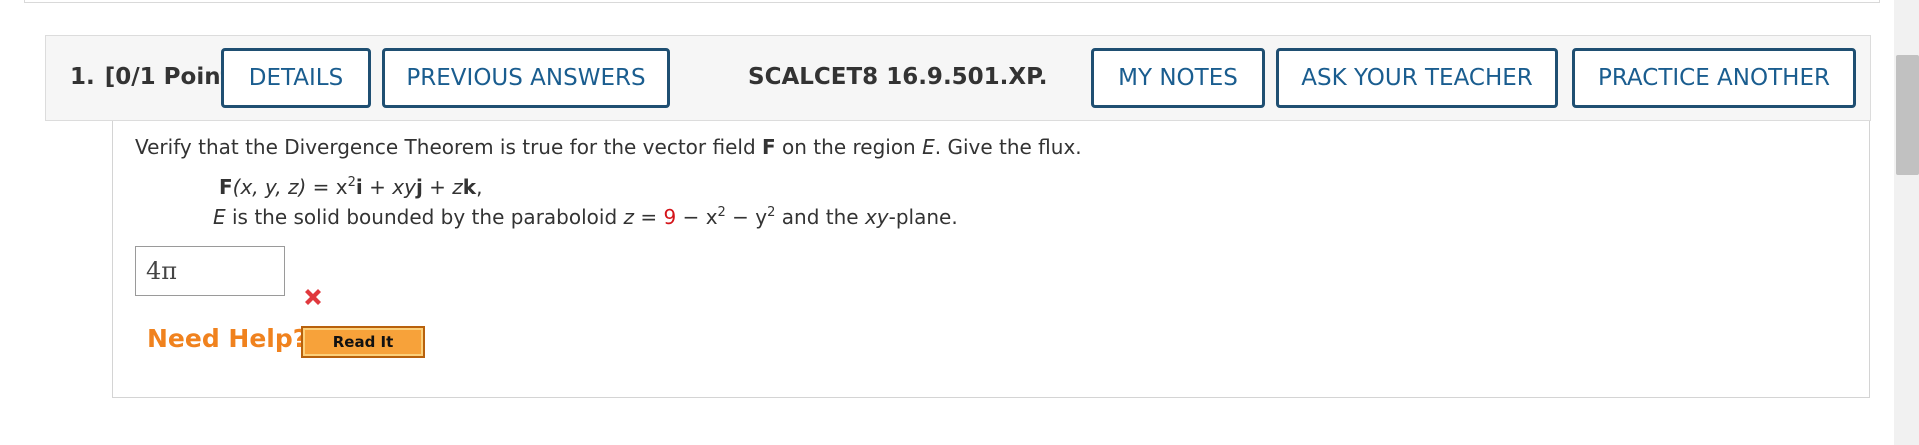  What do you see at coordinates (952, 1) in the screenshot?
I see `previous-question-card` at bounding box center [952, 1].